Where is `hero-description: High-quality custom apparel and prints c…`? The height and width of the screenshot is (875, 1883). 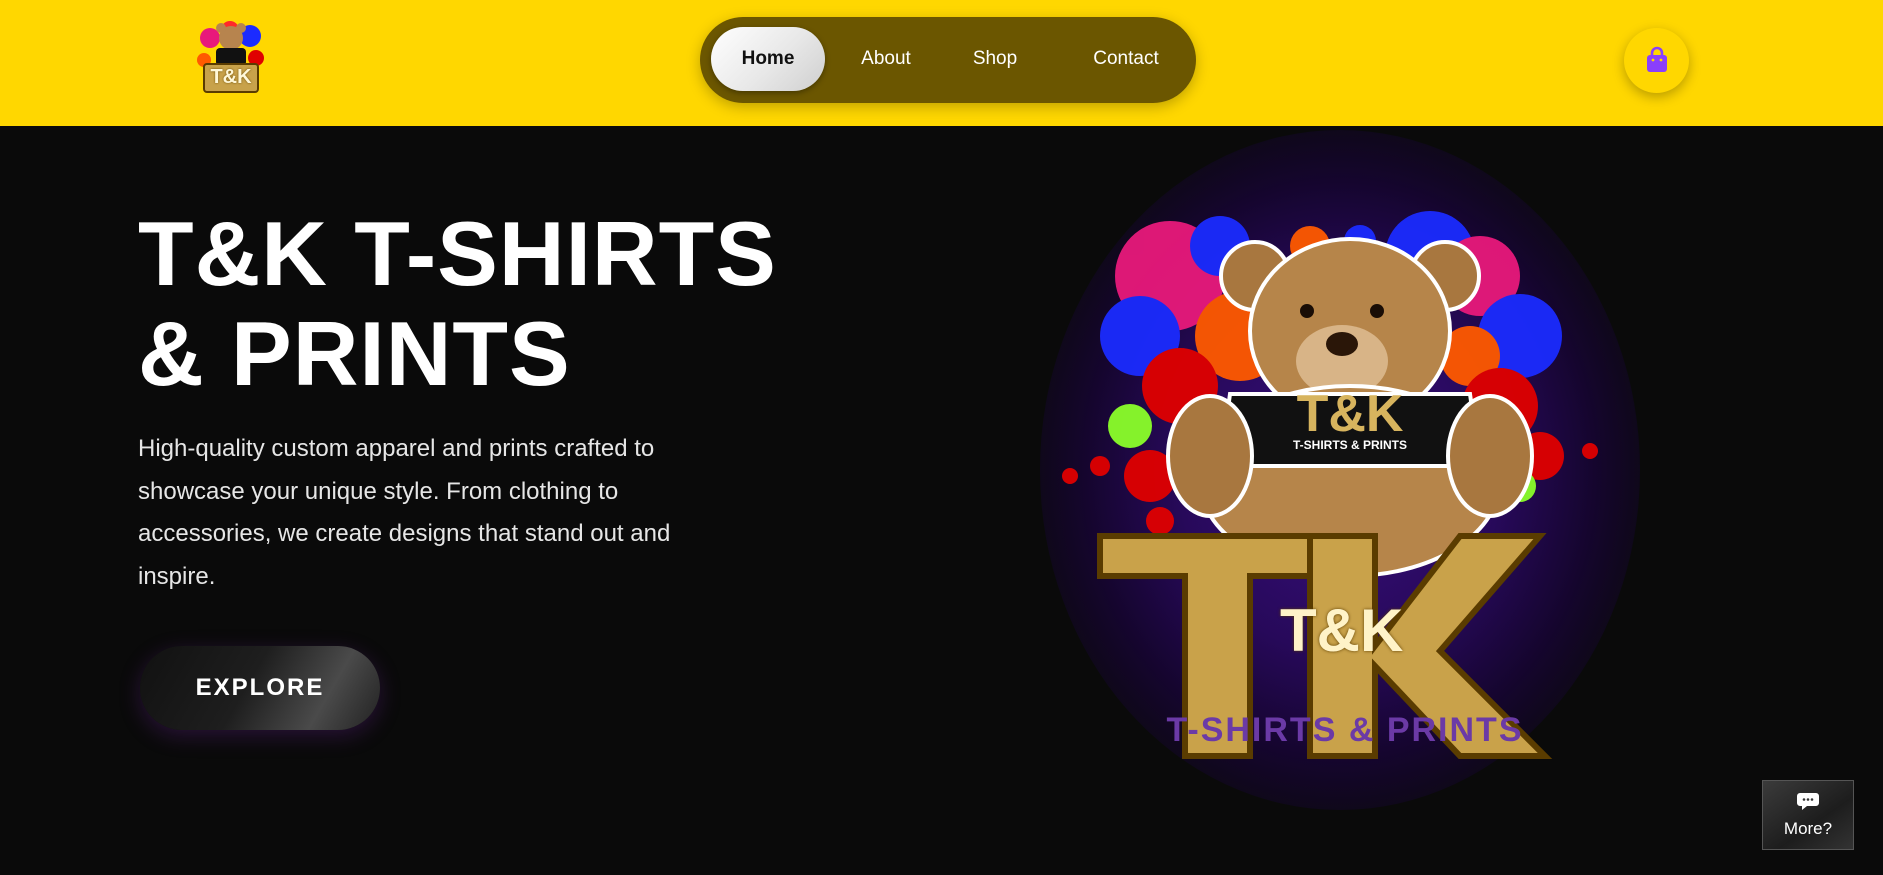
hero-description: High-quality custom apparel and prints c… is located at coordinates (404, 512).